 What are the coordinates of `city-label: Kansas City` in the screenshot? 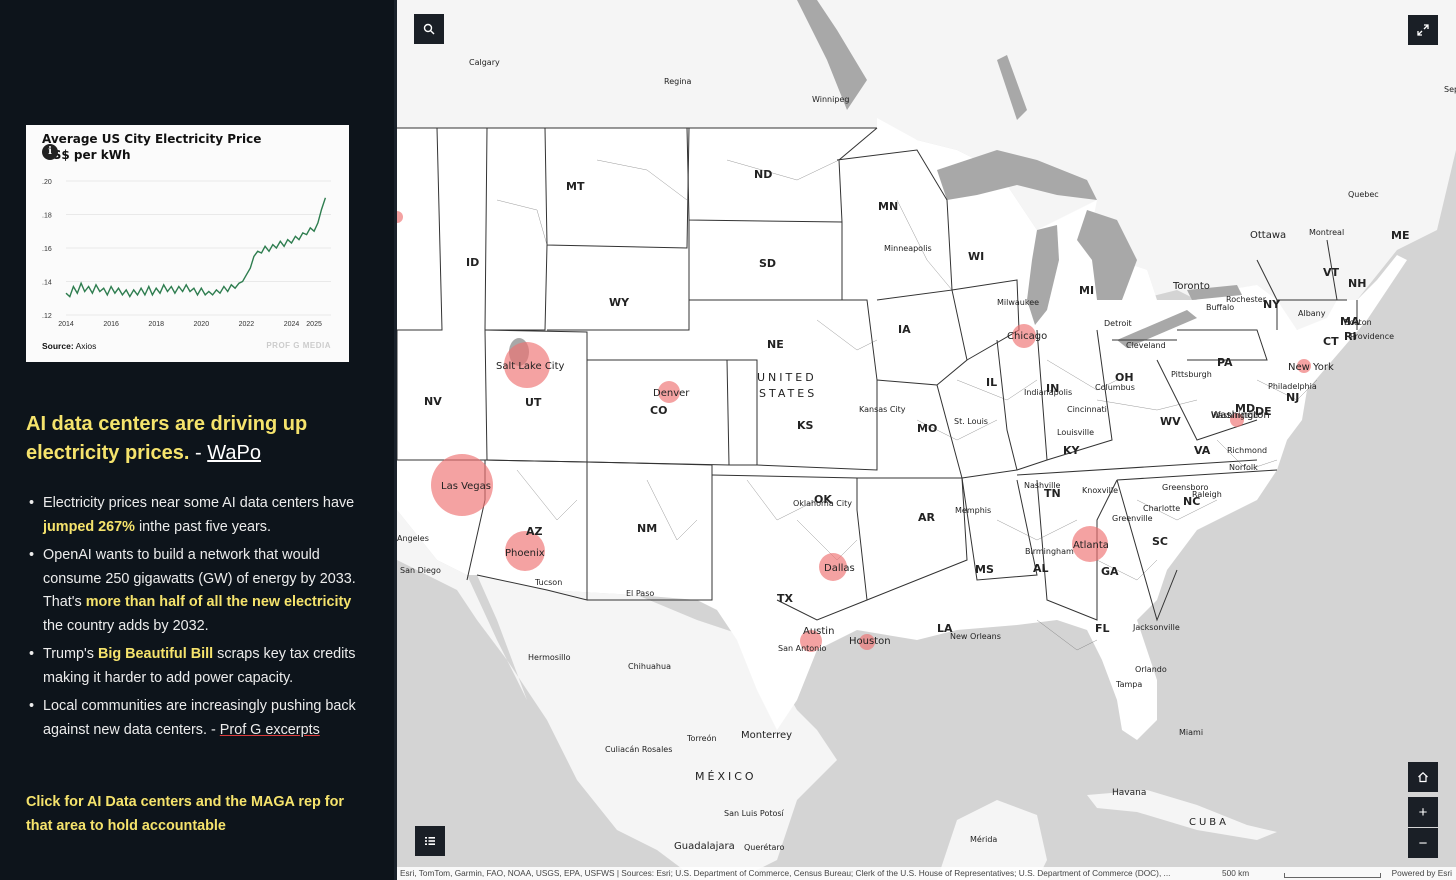 It's located at (882, 409).